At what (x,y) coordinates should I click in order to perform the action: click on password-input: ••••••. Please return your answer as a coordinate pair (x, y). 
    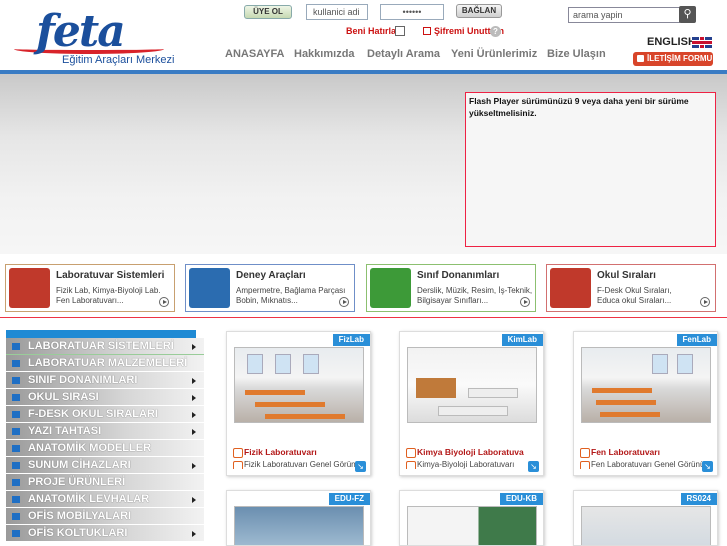
    Looking at the image, I should click on (412, 12).